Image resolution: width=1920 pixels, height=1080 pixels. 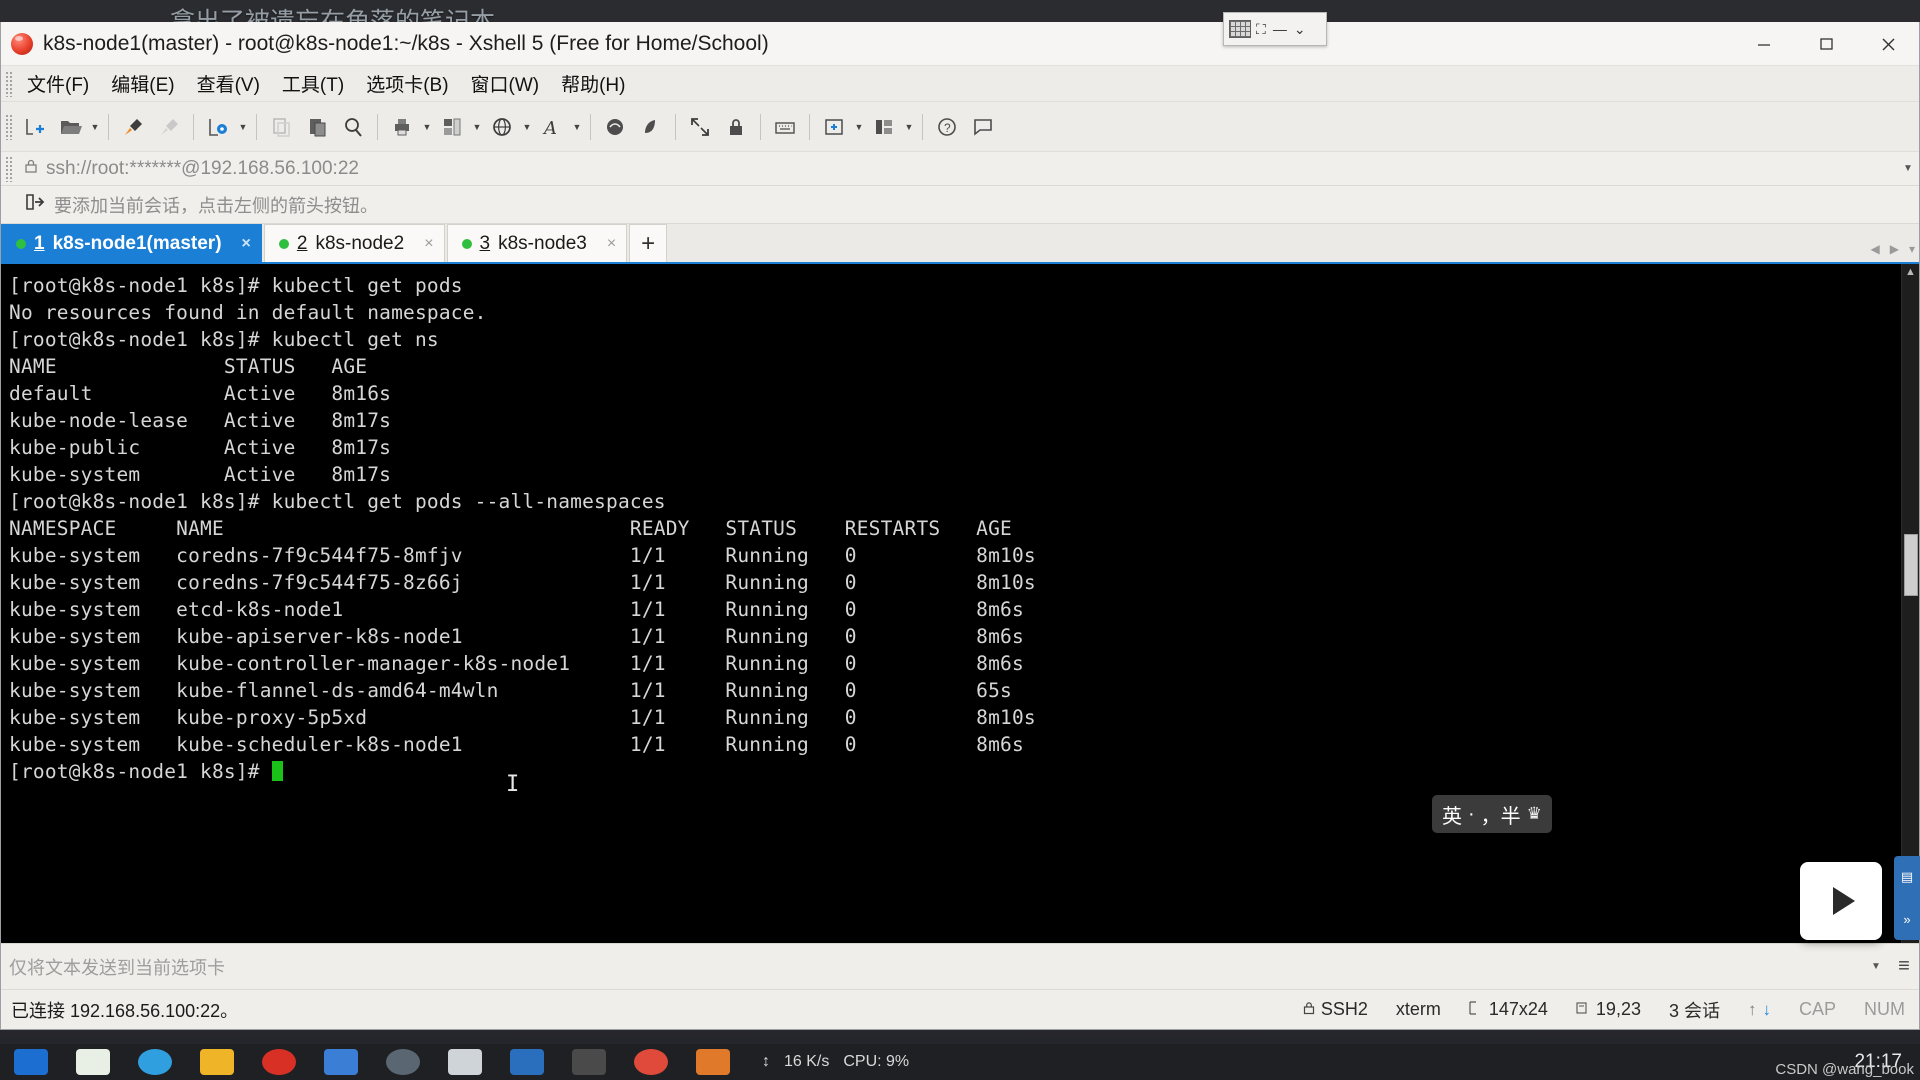 I want to click on maximize-button, so click(x=1826, y=44).